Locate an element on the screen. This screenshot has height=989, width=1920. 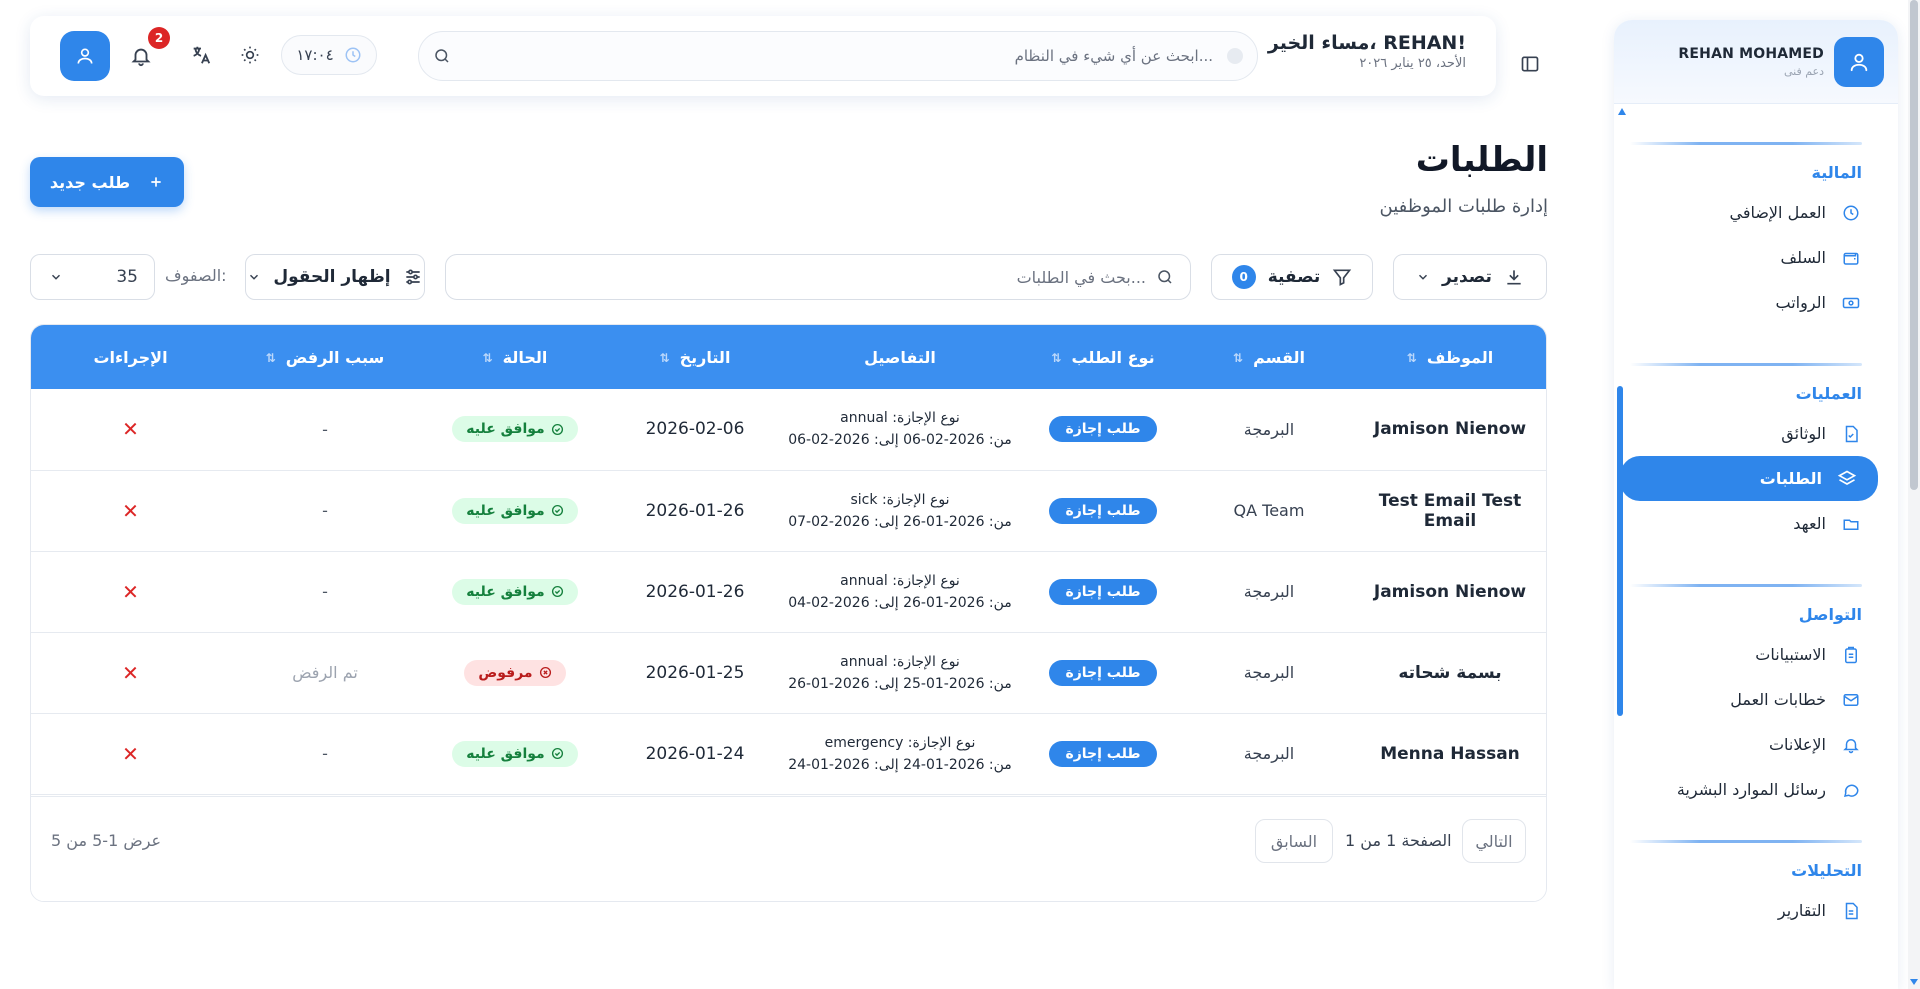
cell-type: طلب إجازة is located at coordinates (1103, 753).